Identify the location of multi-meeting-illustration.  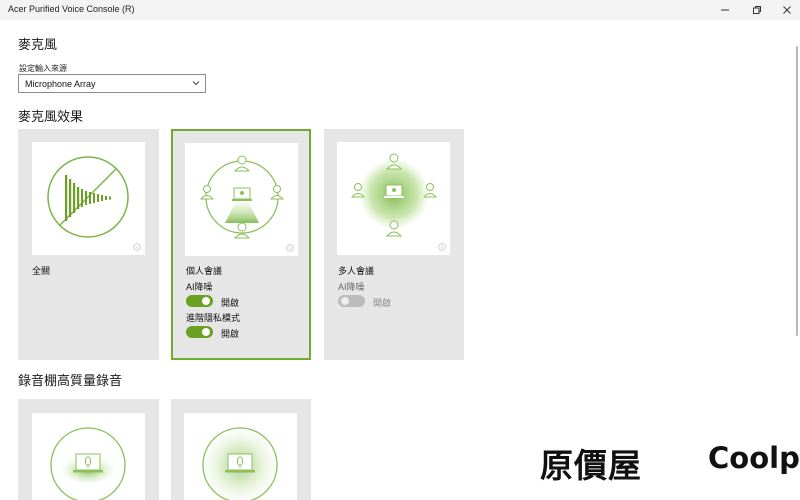
(394, 195).